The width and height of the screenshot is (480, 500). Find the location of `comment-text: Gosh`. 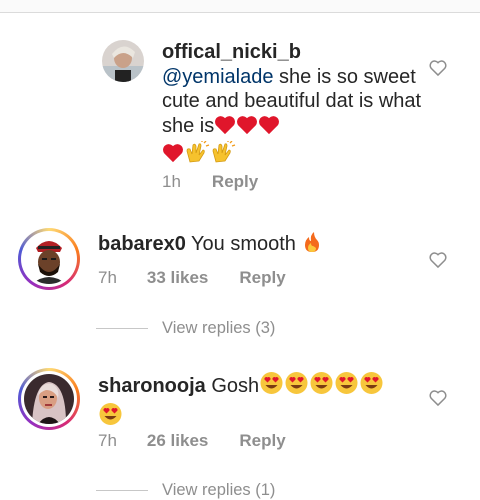

comment-text: Gosh is located at coordinates (232, 386).